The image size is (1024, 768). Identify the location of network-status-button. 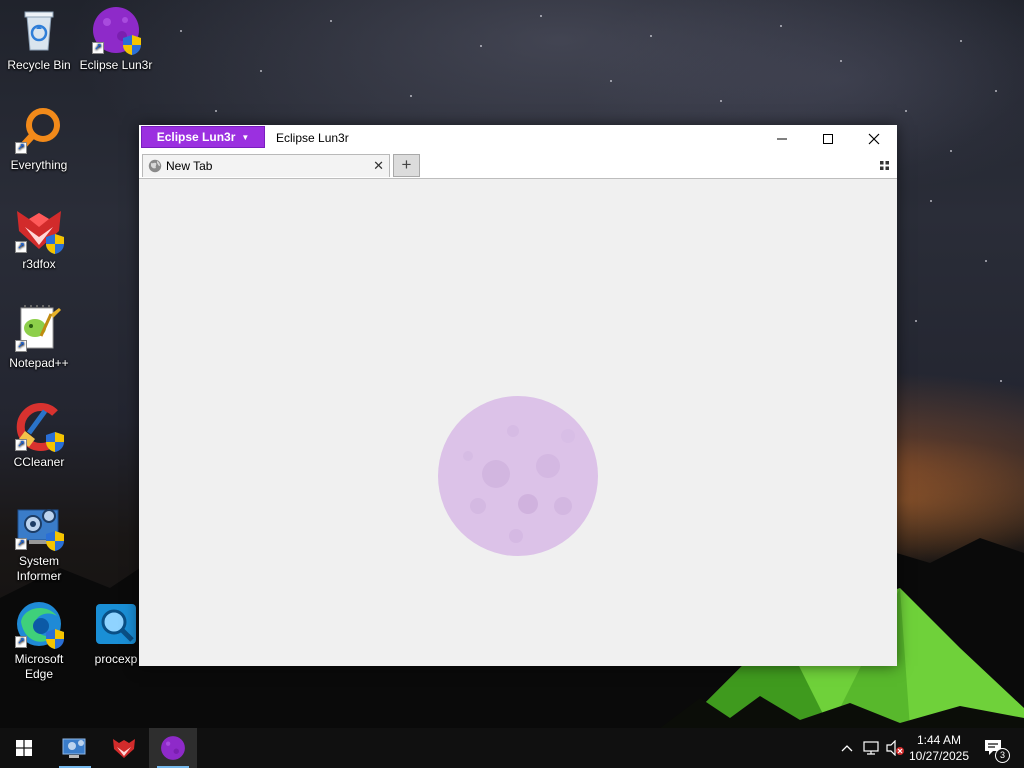
(871, 748).